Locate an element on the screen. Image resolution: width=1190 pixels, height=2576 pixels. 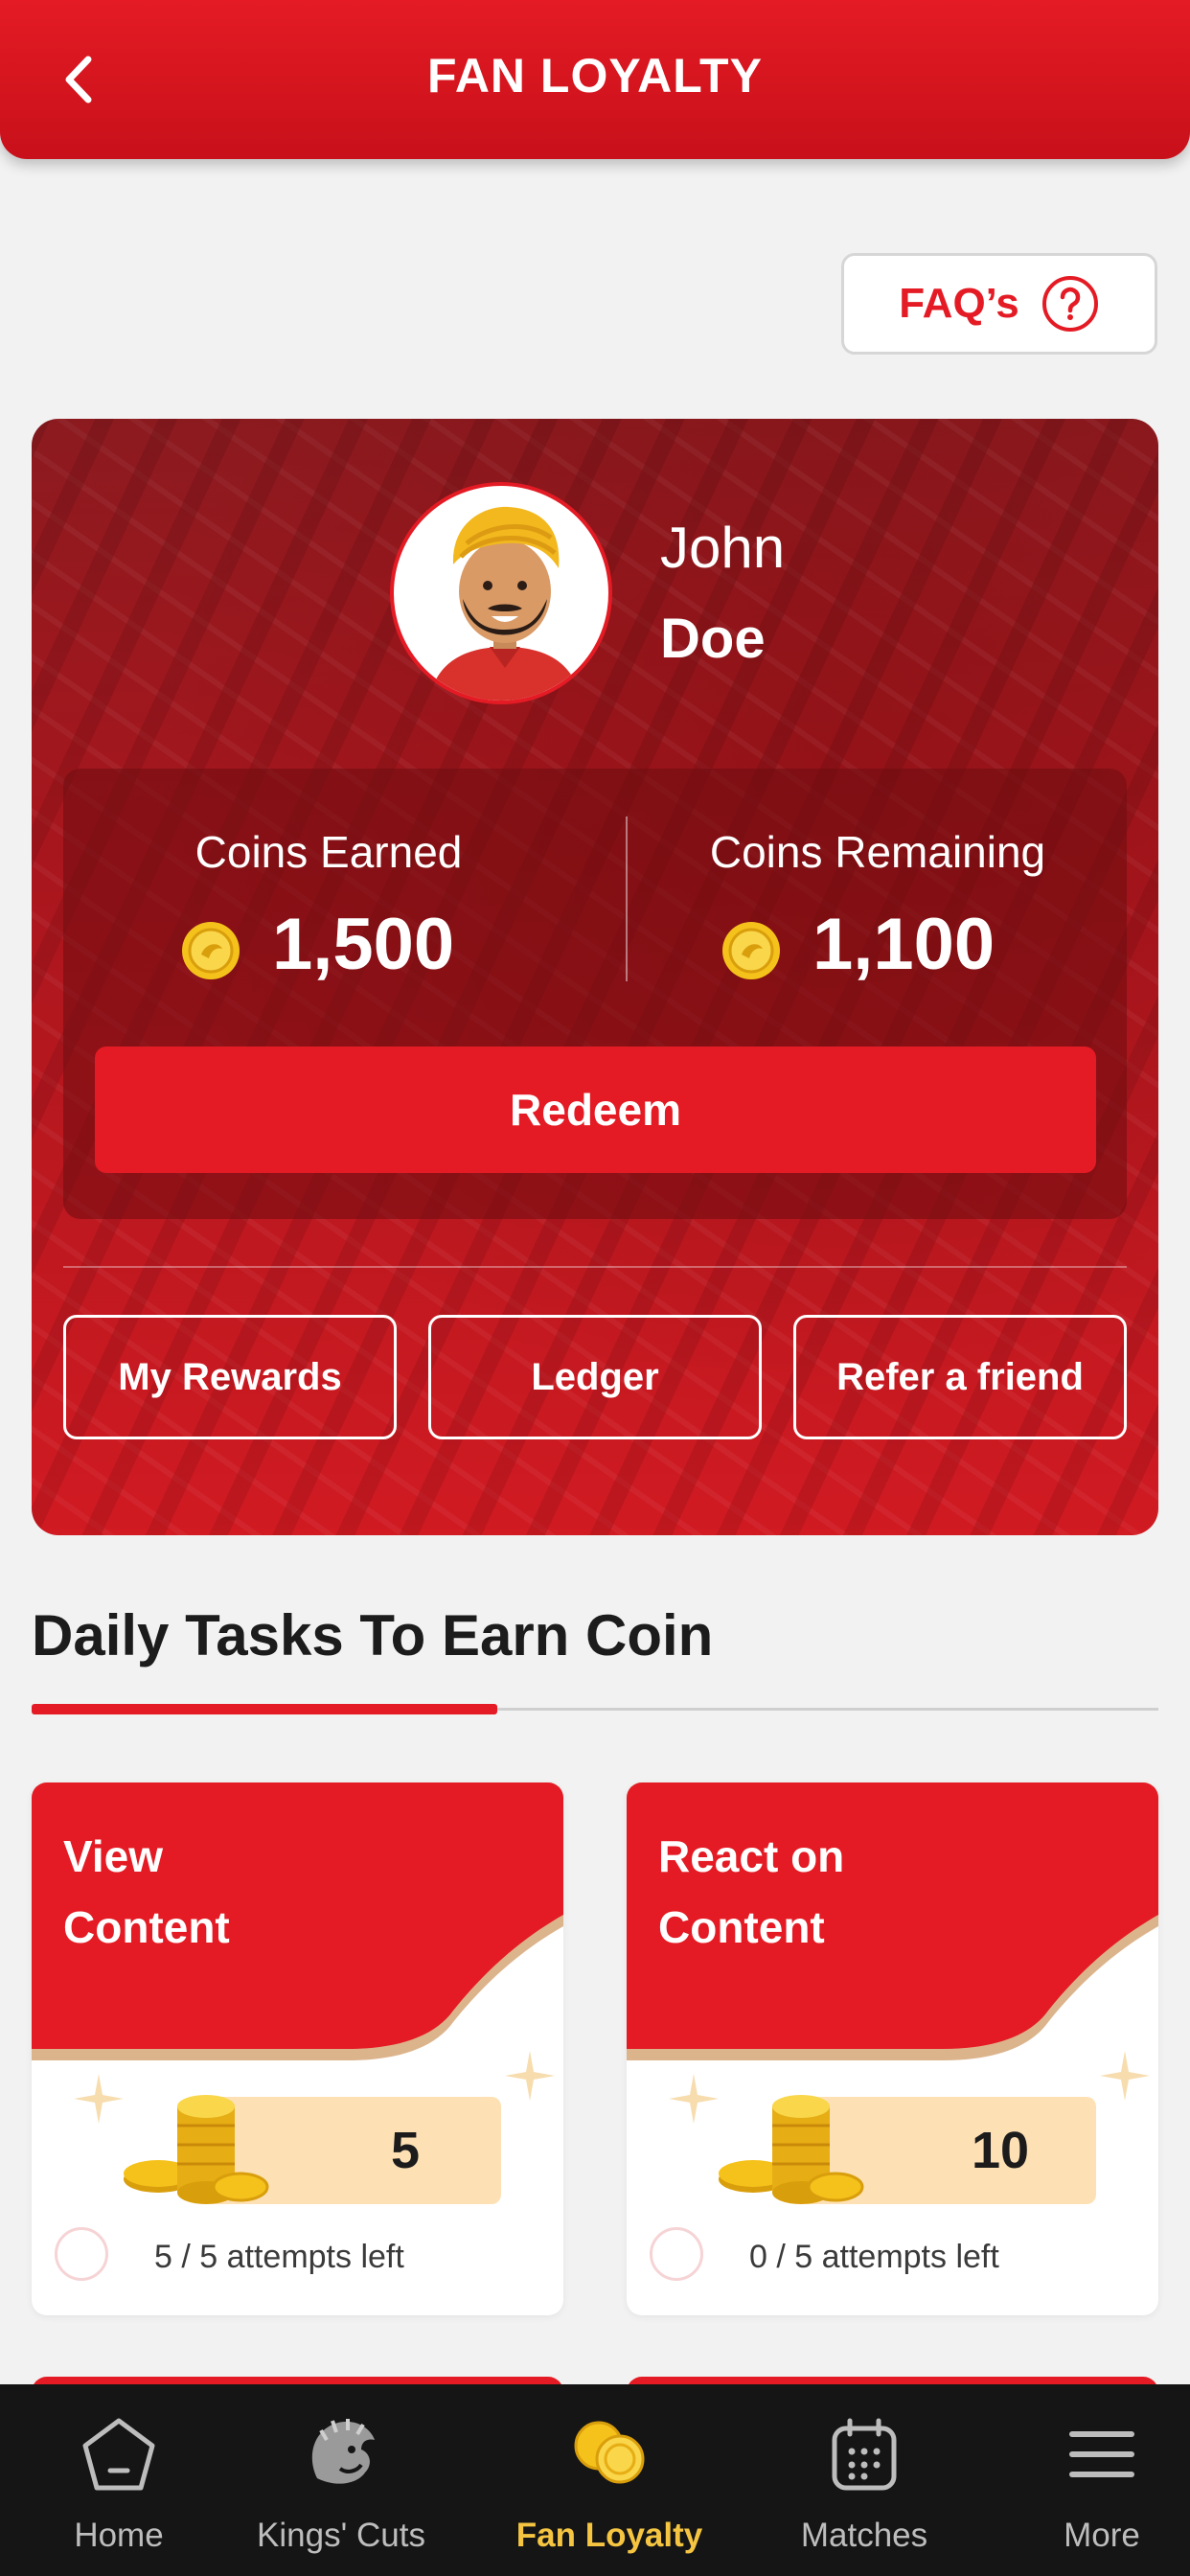
nav-label: Kings' Cuts is located at coordinates (341, 2535).